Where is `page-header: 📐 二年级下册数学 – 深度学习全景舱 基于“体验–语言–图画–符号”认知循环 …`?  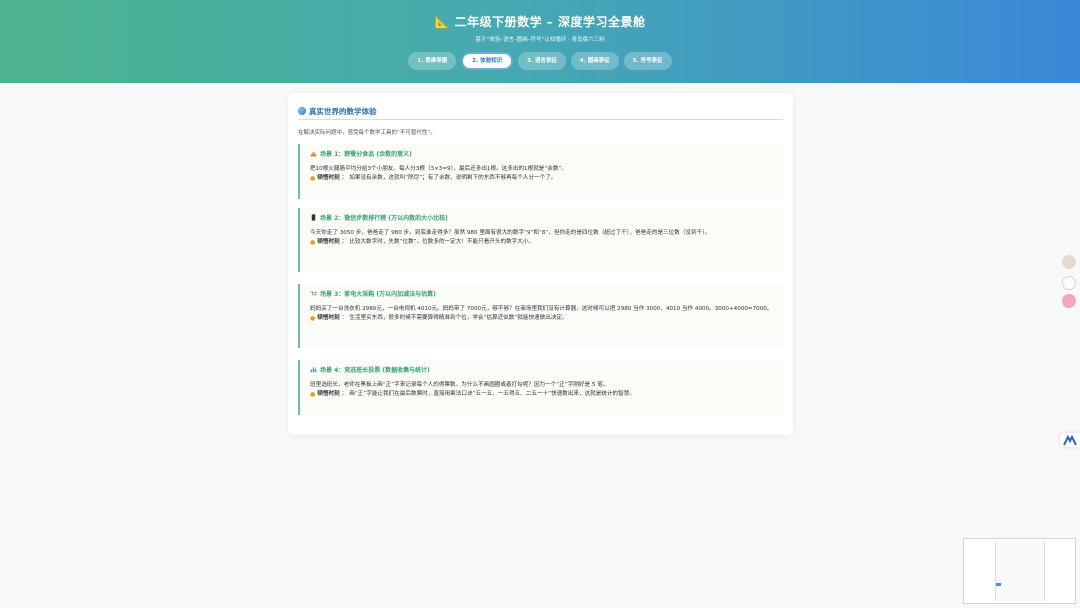
page-header: 📐 二年级下册数学 – 深度学习全景舱 基于“体验–语言–图画–符号”认知循环 … is located at coordinates (540, 41).